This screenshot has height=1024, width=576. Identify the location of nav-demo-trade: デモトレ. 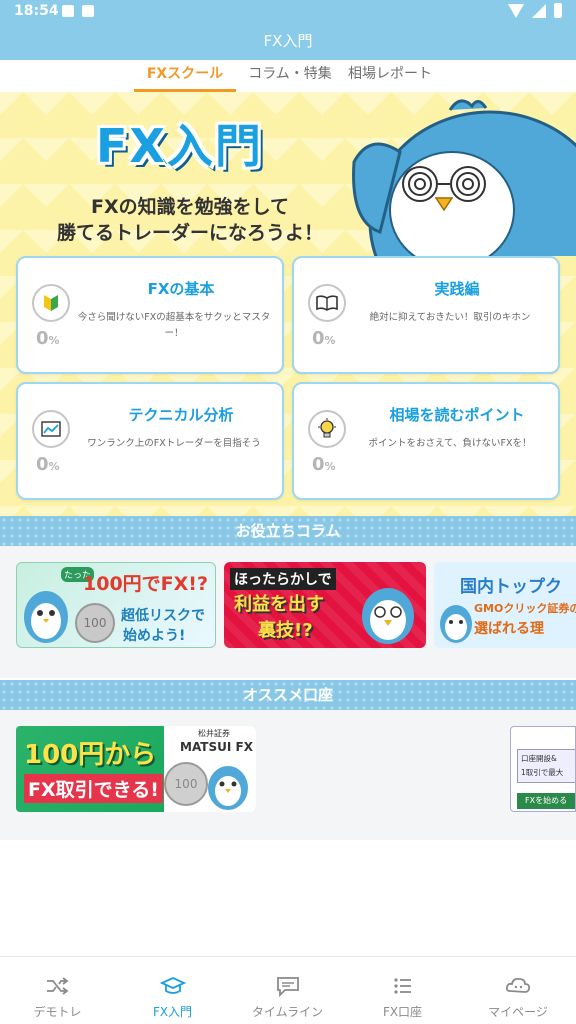
(57, 990).